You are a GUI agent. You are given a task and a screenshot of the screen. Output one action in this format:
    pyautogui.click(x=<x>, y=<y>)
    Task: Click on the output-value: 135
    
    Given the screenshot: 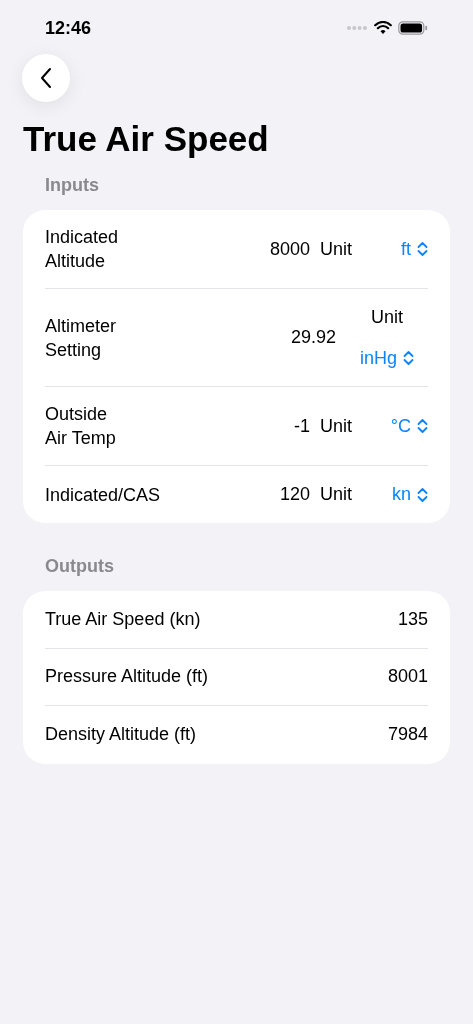 What is the action you would take?
    pyautogui.click(x=412, y=619)
    